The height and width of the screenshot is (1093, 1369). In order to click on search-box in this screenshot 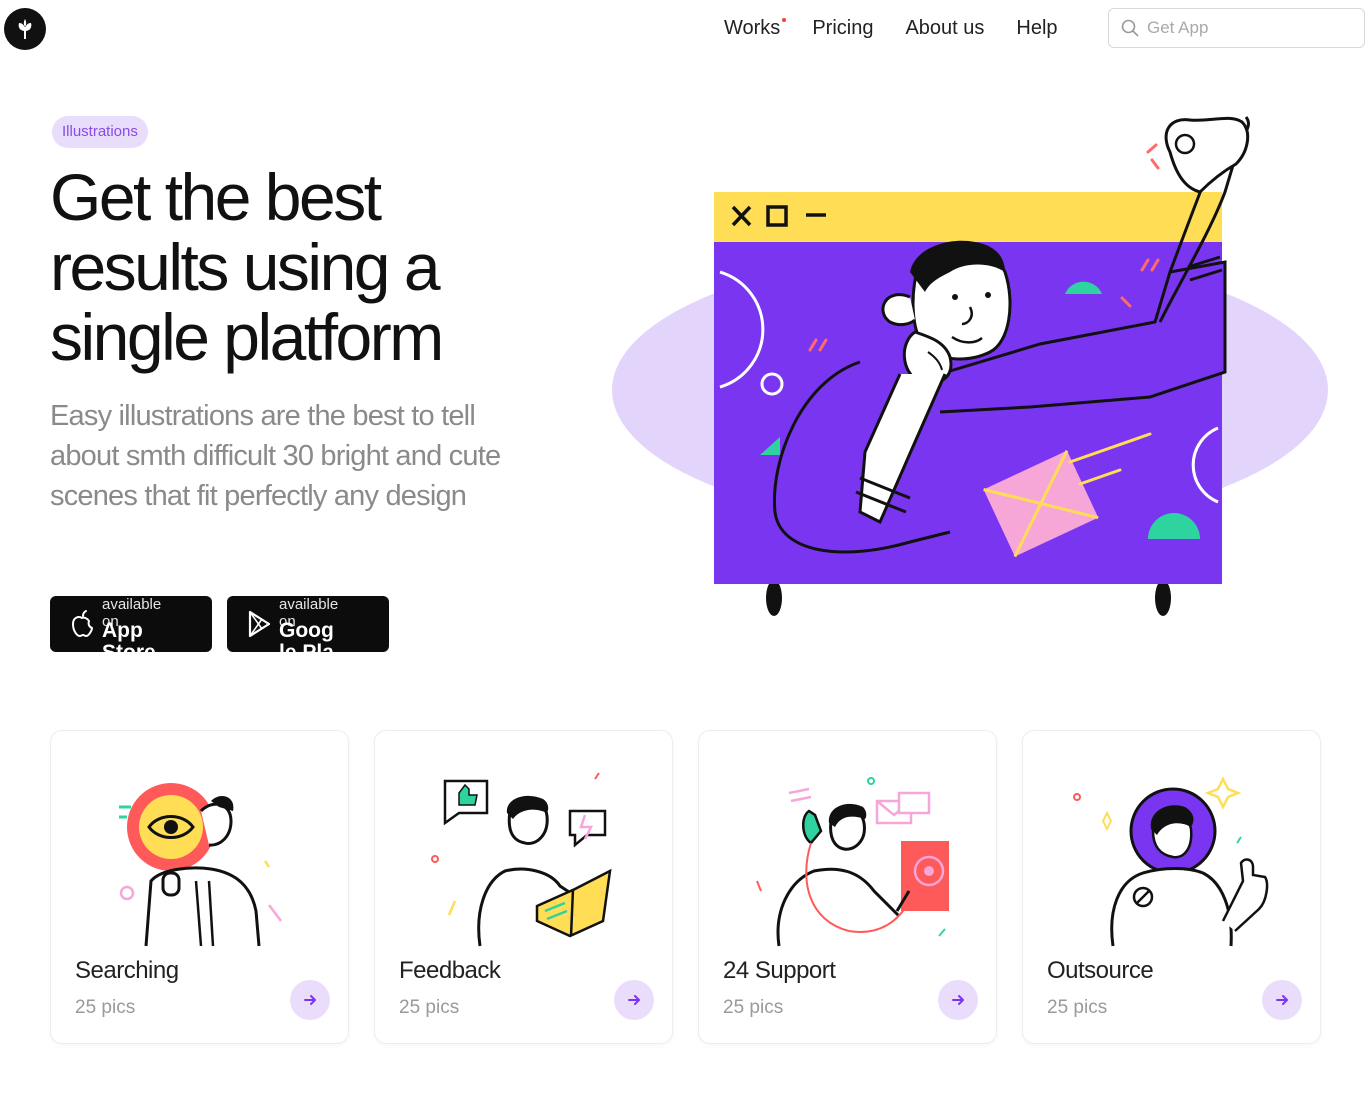, I will do `click(1236, 28)`.